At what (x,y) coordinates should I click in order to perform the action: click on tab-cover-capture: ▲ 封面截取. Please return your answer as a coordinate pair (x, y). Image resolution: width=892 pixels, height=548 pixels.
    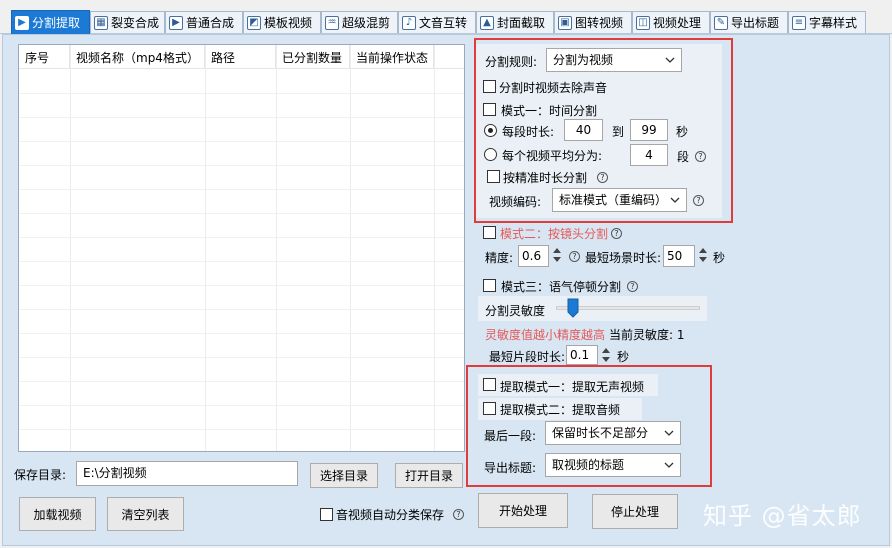
    Looking at the image, I should click on (515, 22).